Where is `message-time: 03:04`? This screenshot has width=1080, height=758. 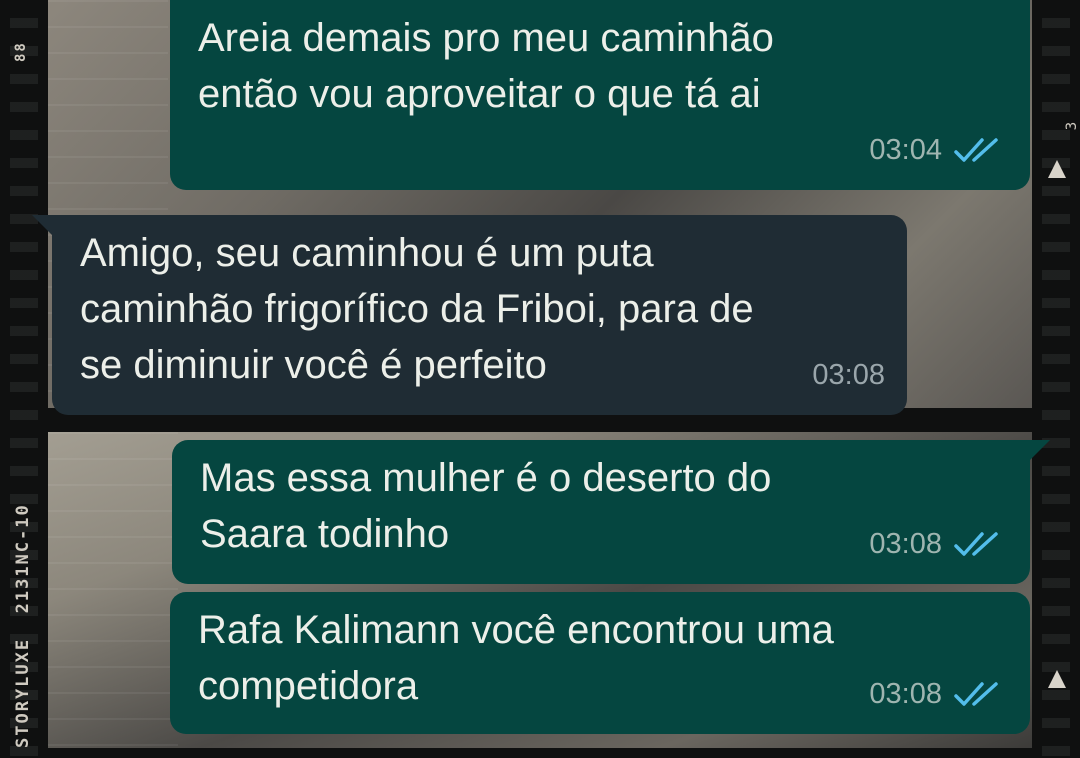 message-time: 03:04 is located at coordinates (905, 150).